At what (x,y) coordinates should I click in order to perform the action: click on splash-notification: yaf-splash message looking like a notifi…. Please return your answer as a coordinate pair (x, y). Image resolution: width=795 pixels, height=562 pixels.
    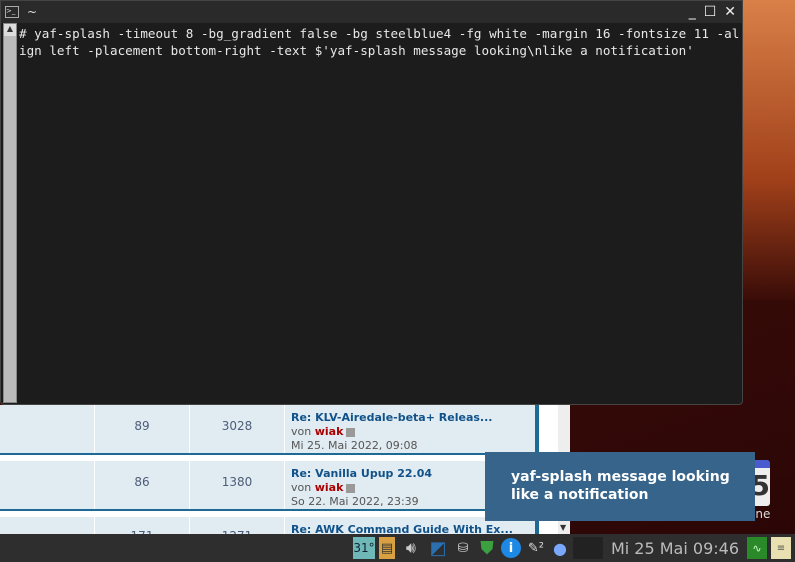
    Looking at the image, I should click on (620, 486).